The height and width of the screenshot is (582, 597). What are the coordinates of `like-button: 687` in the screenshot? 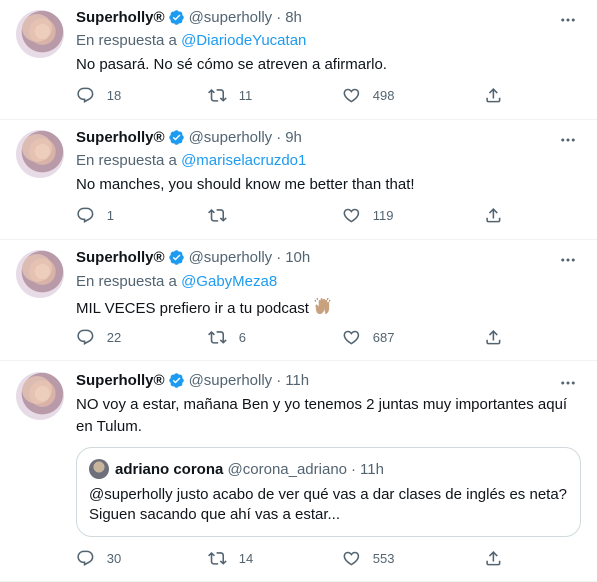 It's located at (368, 337).